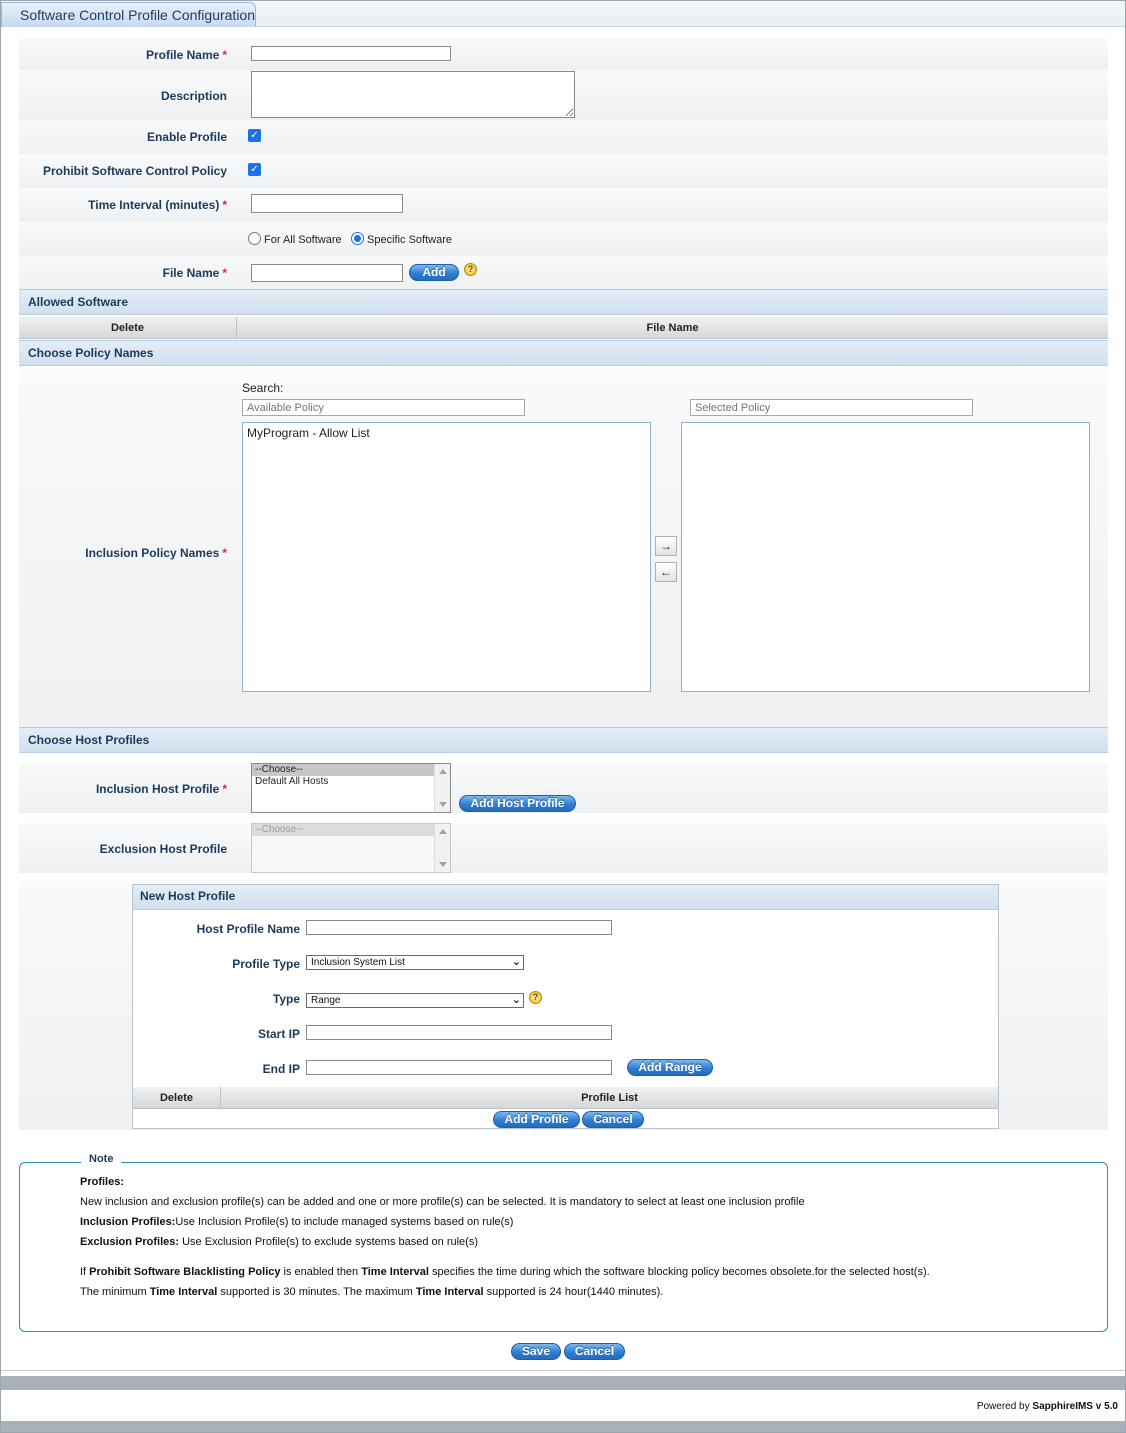 This screenshot has width=1126, height=1433. I want to click on cancel-profile-button: Cancel, so click(613, 1119).